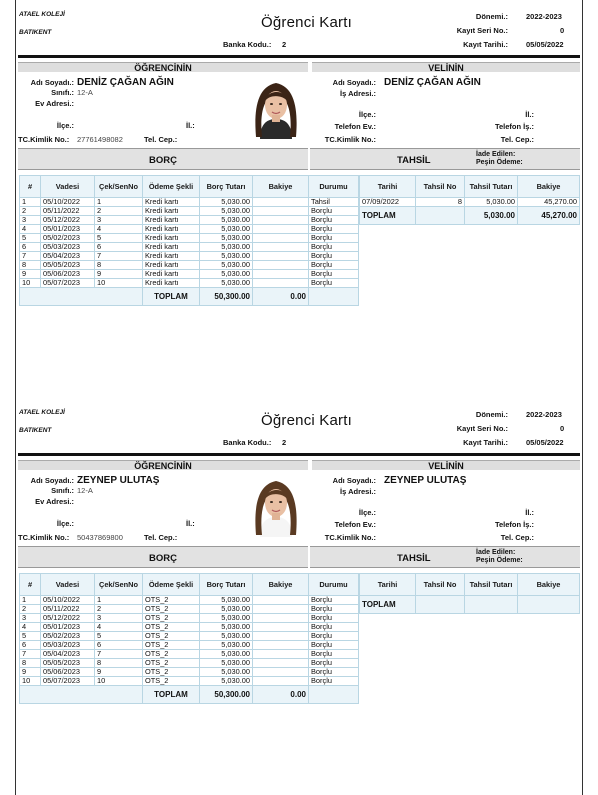  Describe the element at coordinates (52, 82) in the screenshot. I see `student-name-label: Adı Soyadı.:` at that location.